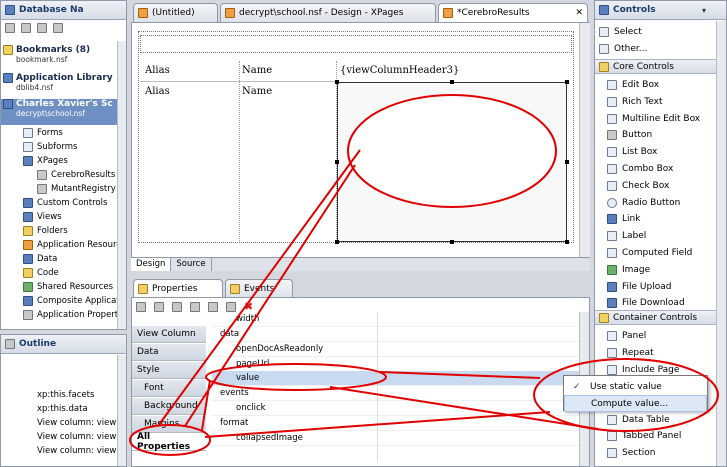 This screenshot has width=727, height=467. What do you see at coordinates (170, 440) in the screenshot?
I see `annotation-ellipse-all-properties` at bounding box center [170, 440].